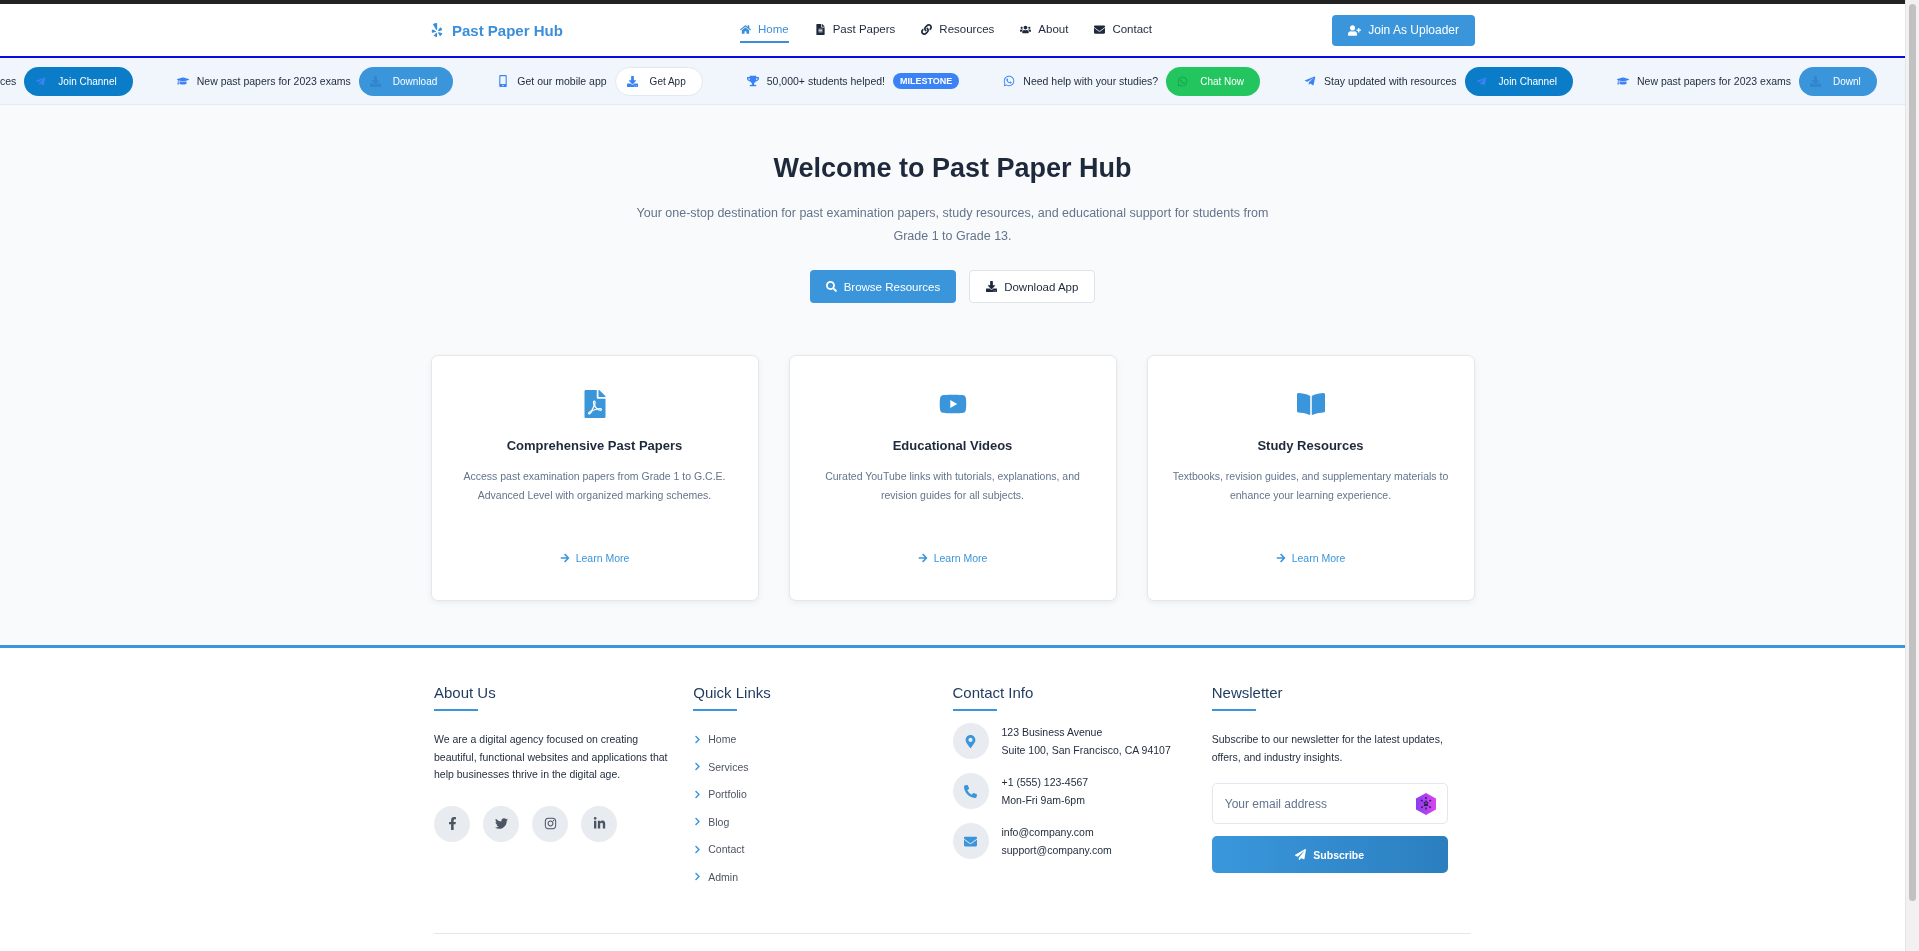 Image resolution: width=1919 pixels, height=951 pixels. What do you see at coordinates (952, 486) in the screenshot?
I see `card-text: Curated YouTube links with tutorials, explanations, and revision guides for all subjects.` at bounding box center [952, 486].